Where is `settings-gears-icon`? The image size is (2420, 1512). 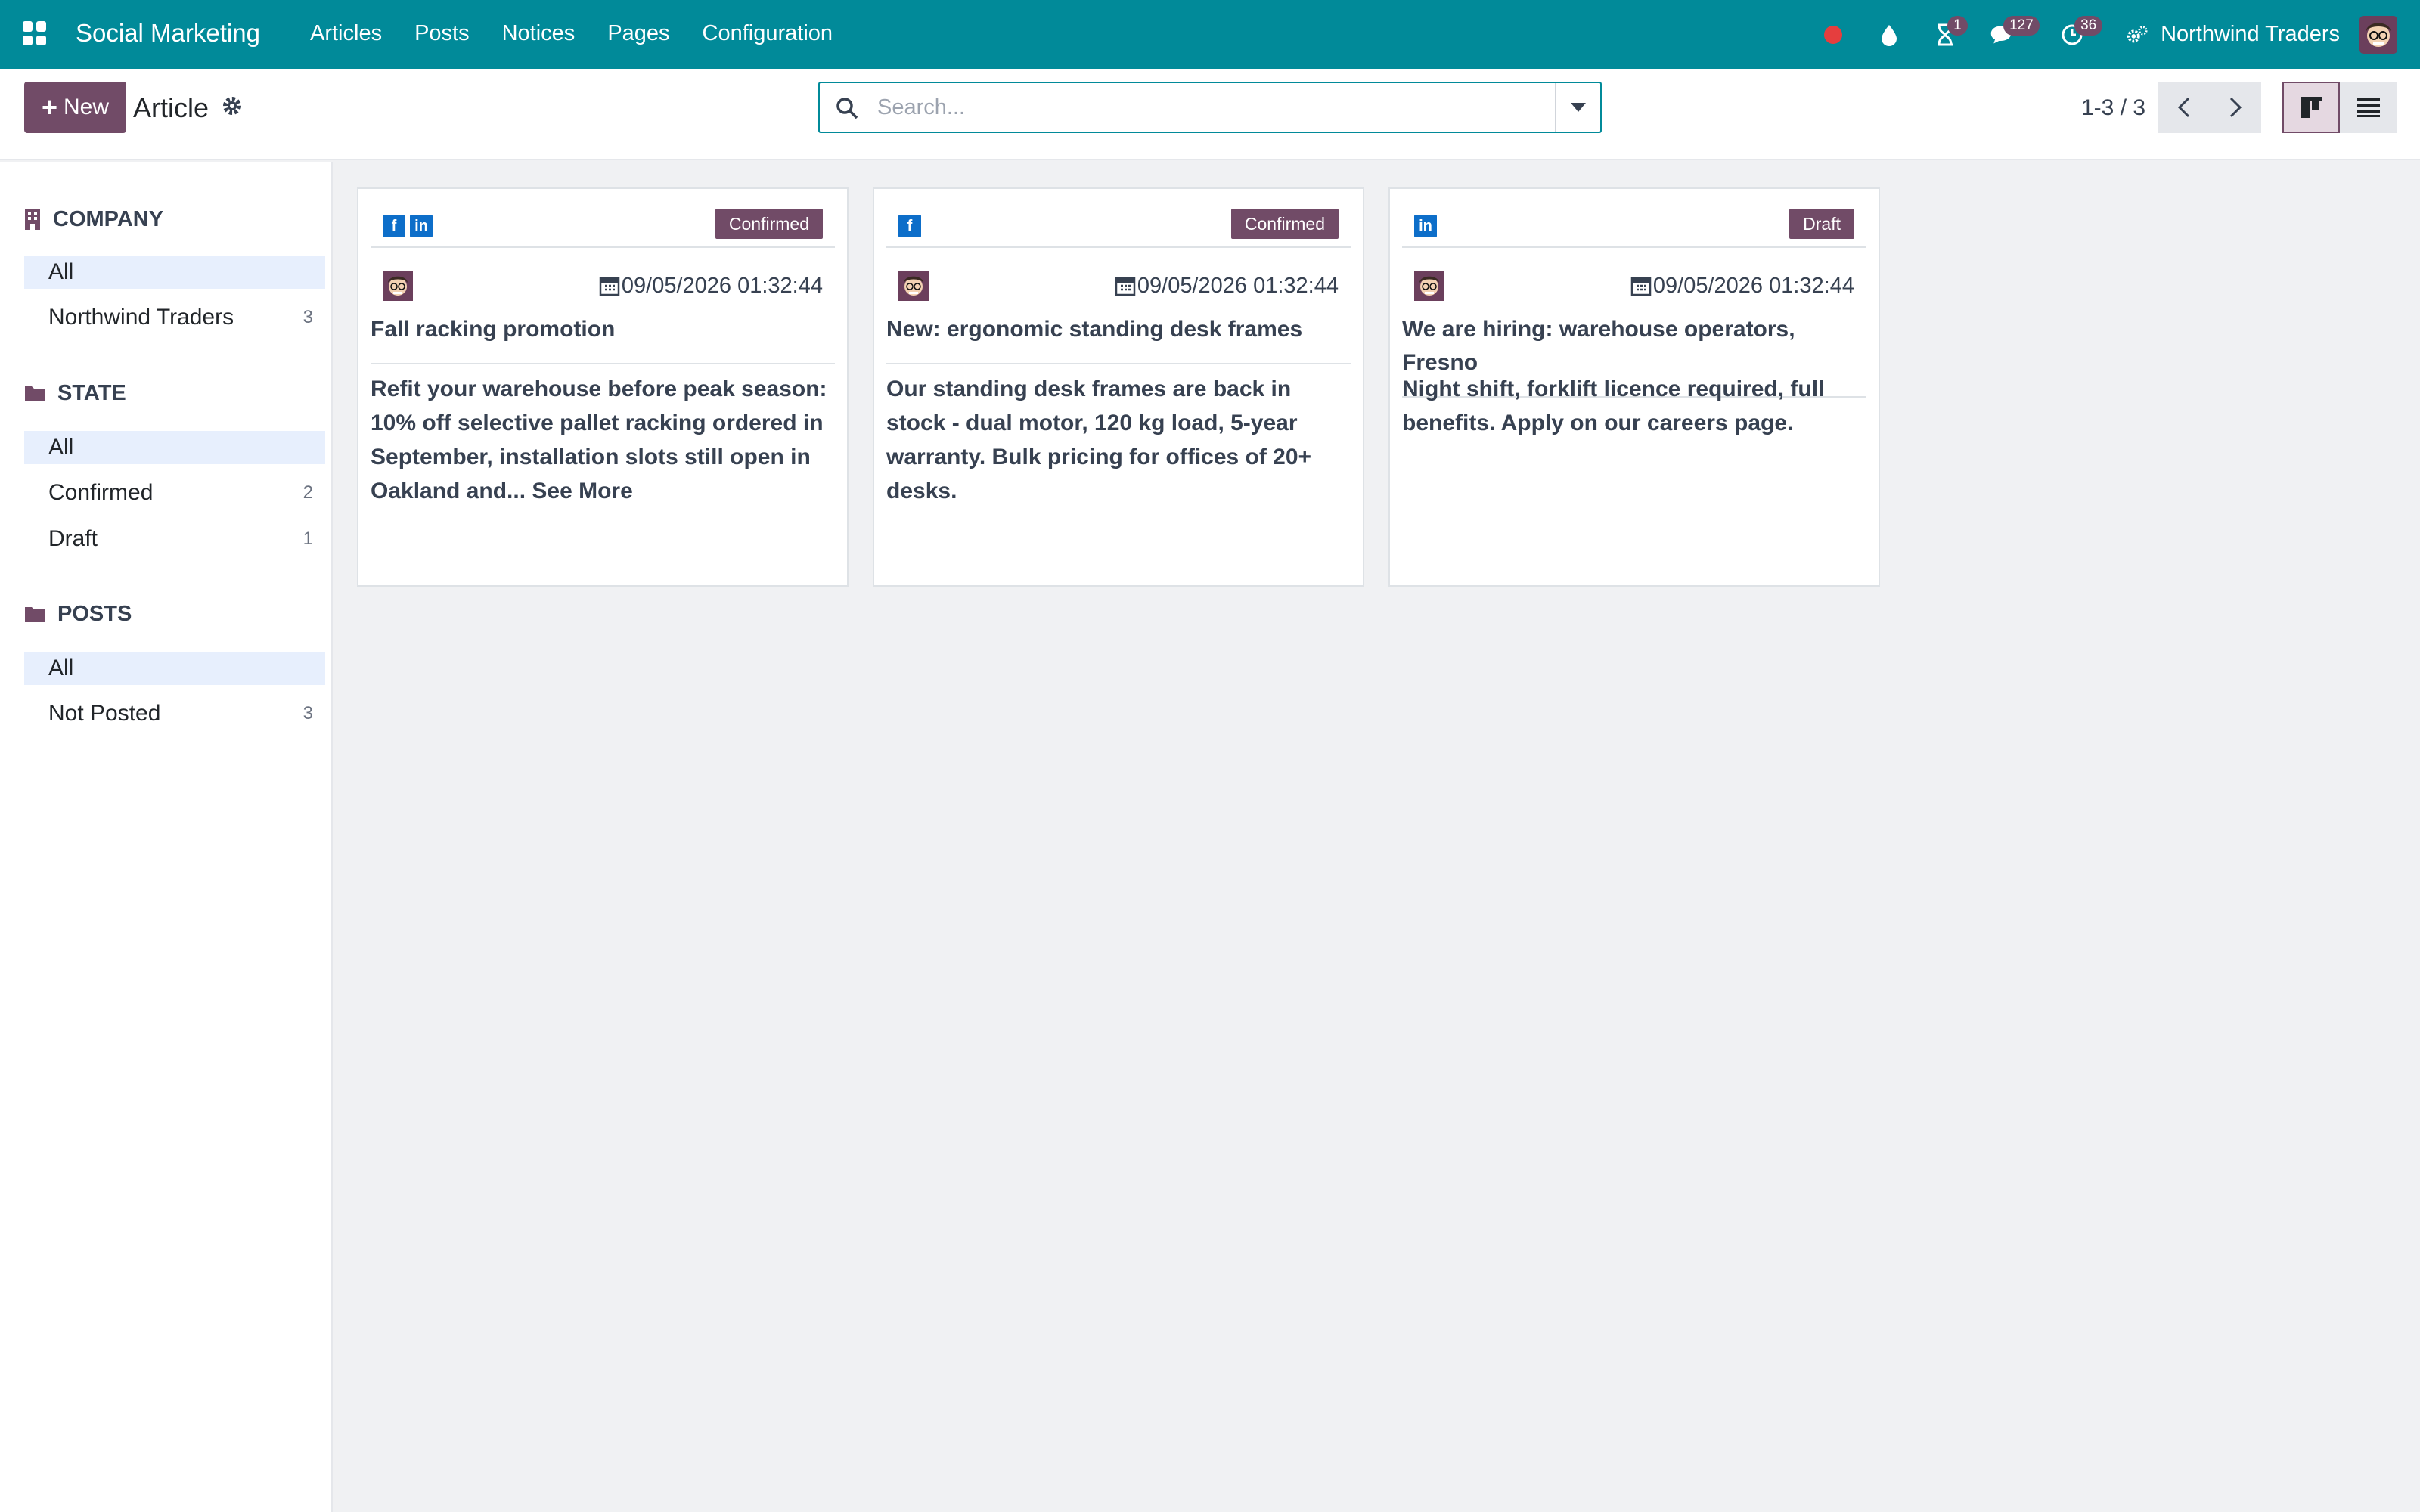 settings-gears-icon is located at coordinates (2137, 34).